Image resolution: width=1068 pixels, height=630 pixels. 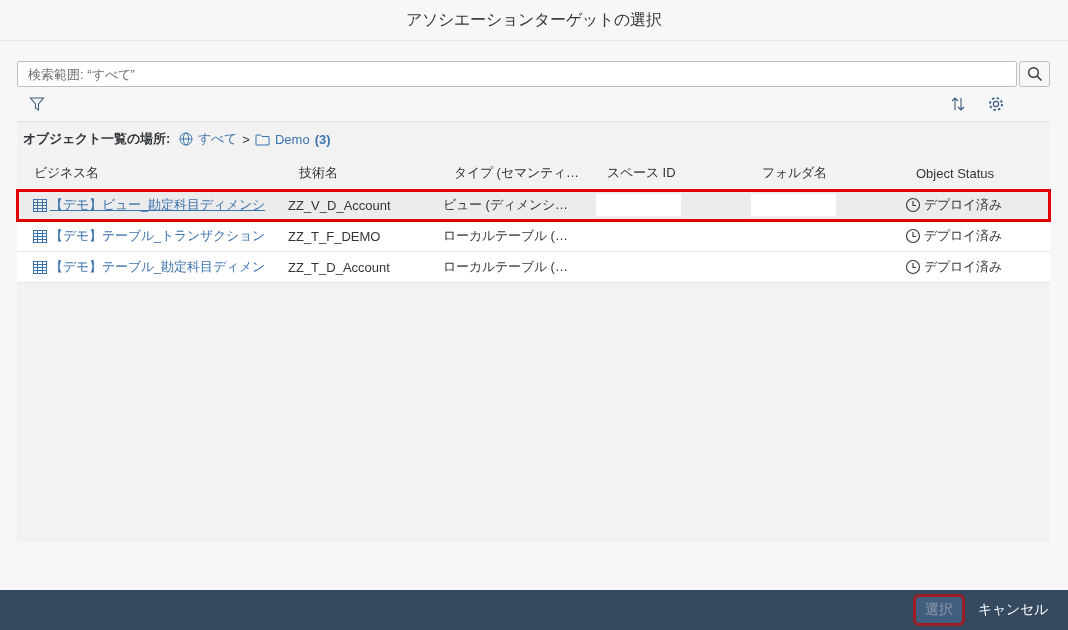 What do you see at coordinates (534, 19) in the screenshot?
I see `dialog-title: アソシエーションターゲットの選択` at bounding box center [534, 19].